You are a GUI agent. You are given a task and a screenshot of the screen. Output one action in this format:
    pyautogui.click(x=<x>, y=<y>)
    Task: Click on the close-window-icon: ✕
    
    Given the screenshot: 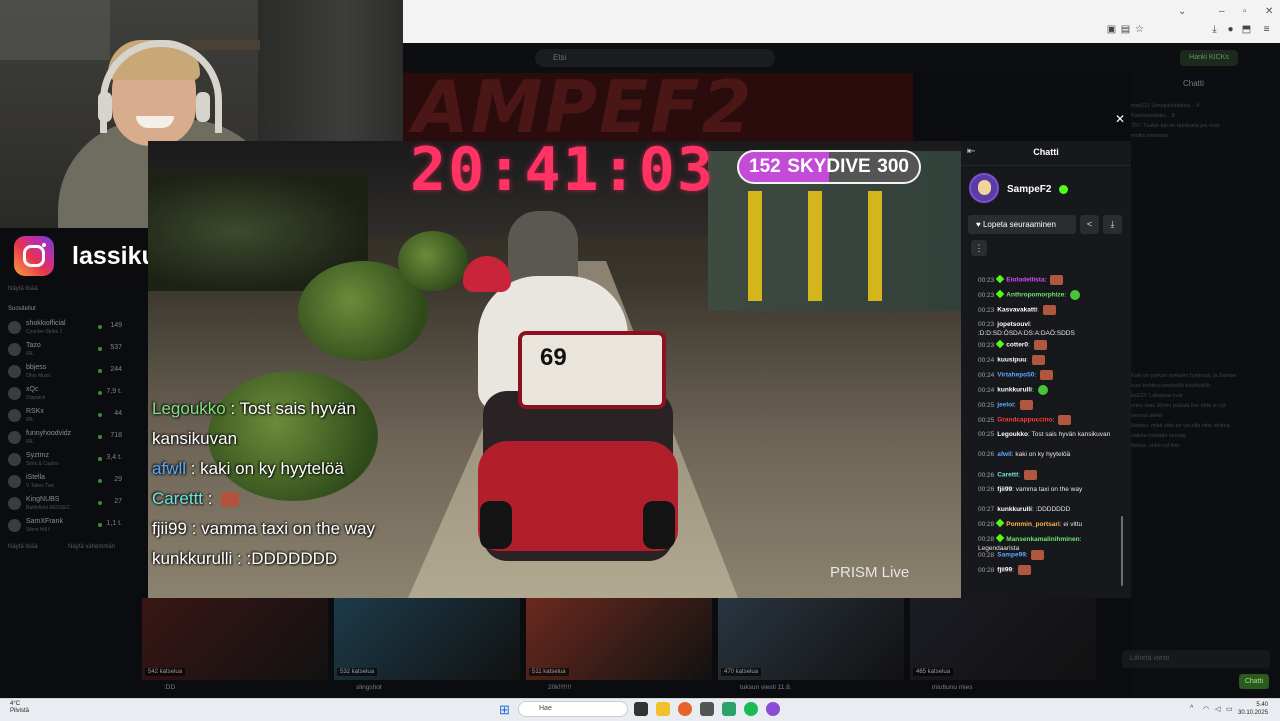 What is the action you would take?
    pyautogui.click(x=1269, y=11)
    